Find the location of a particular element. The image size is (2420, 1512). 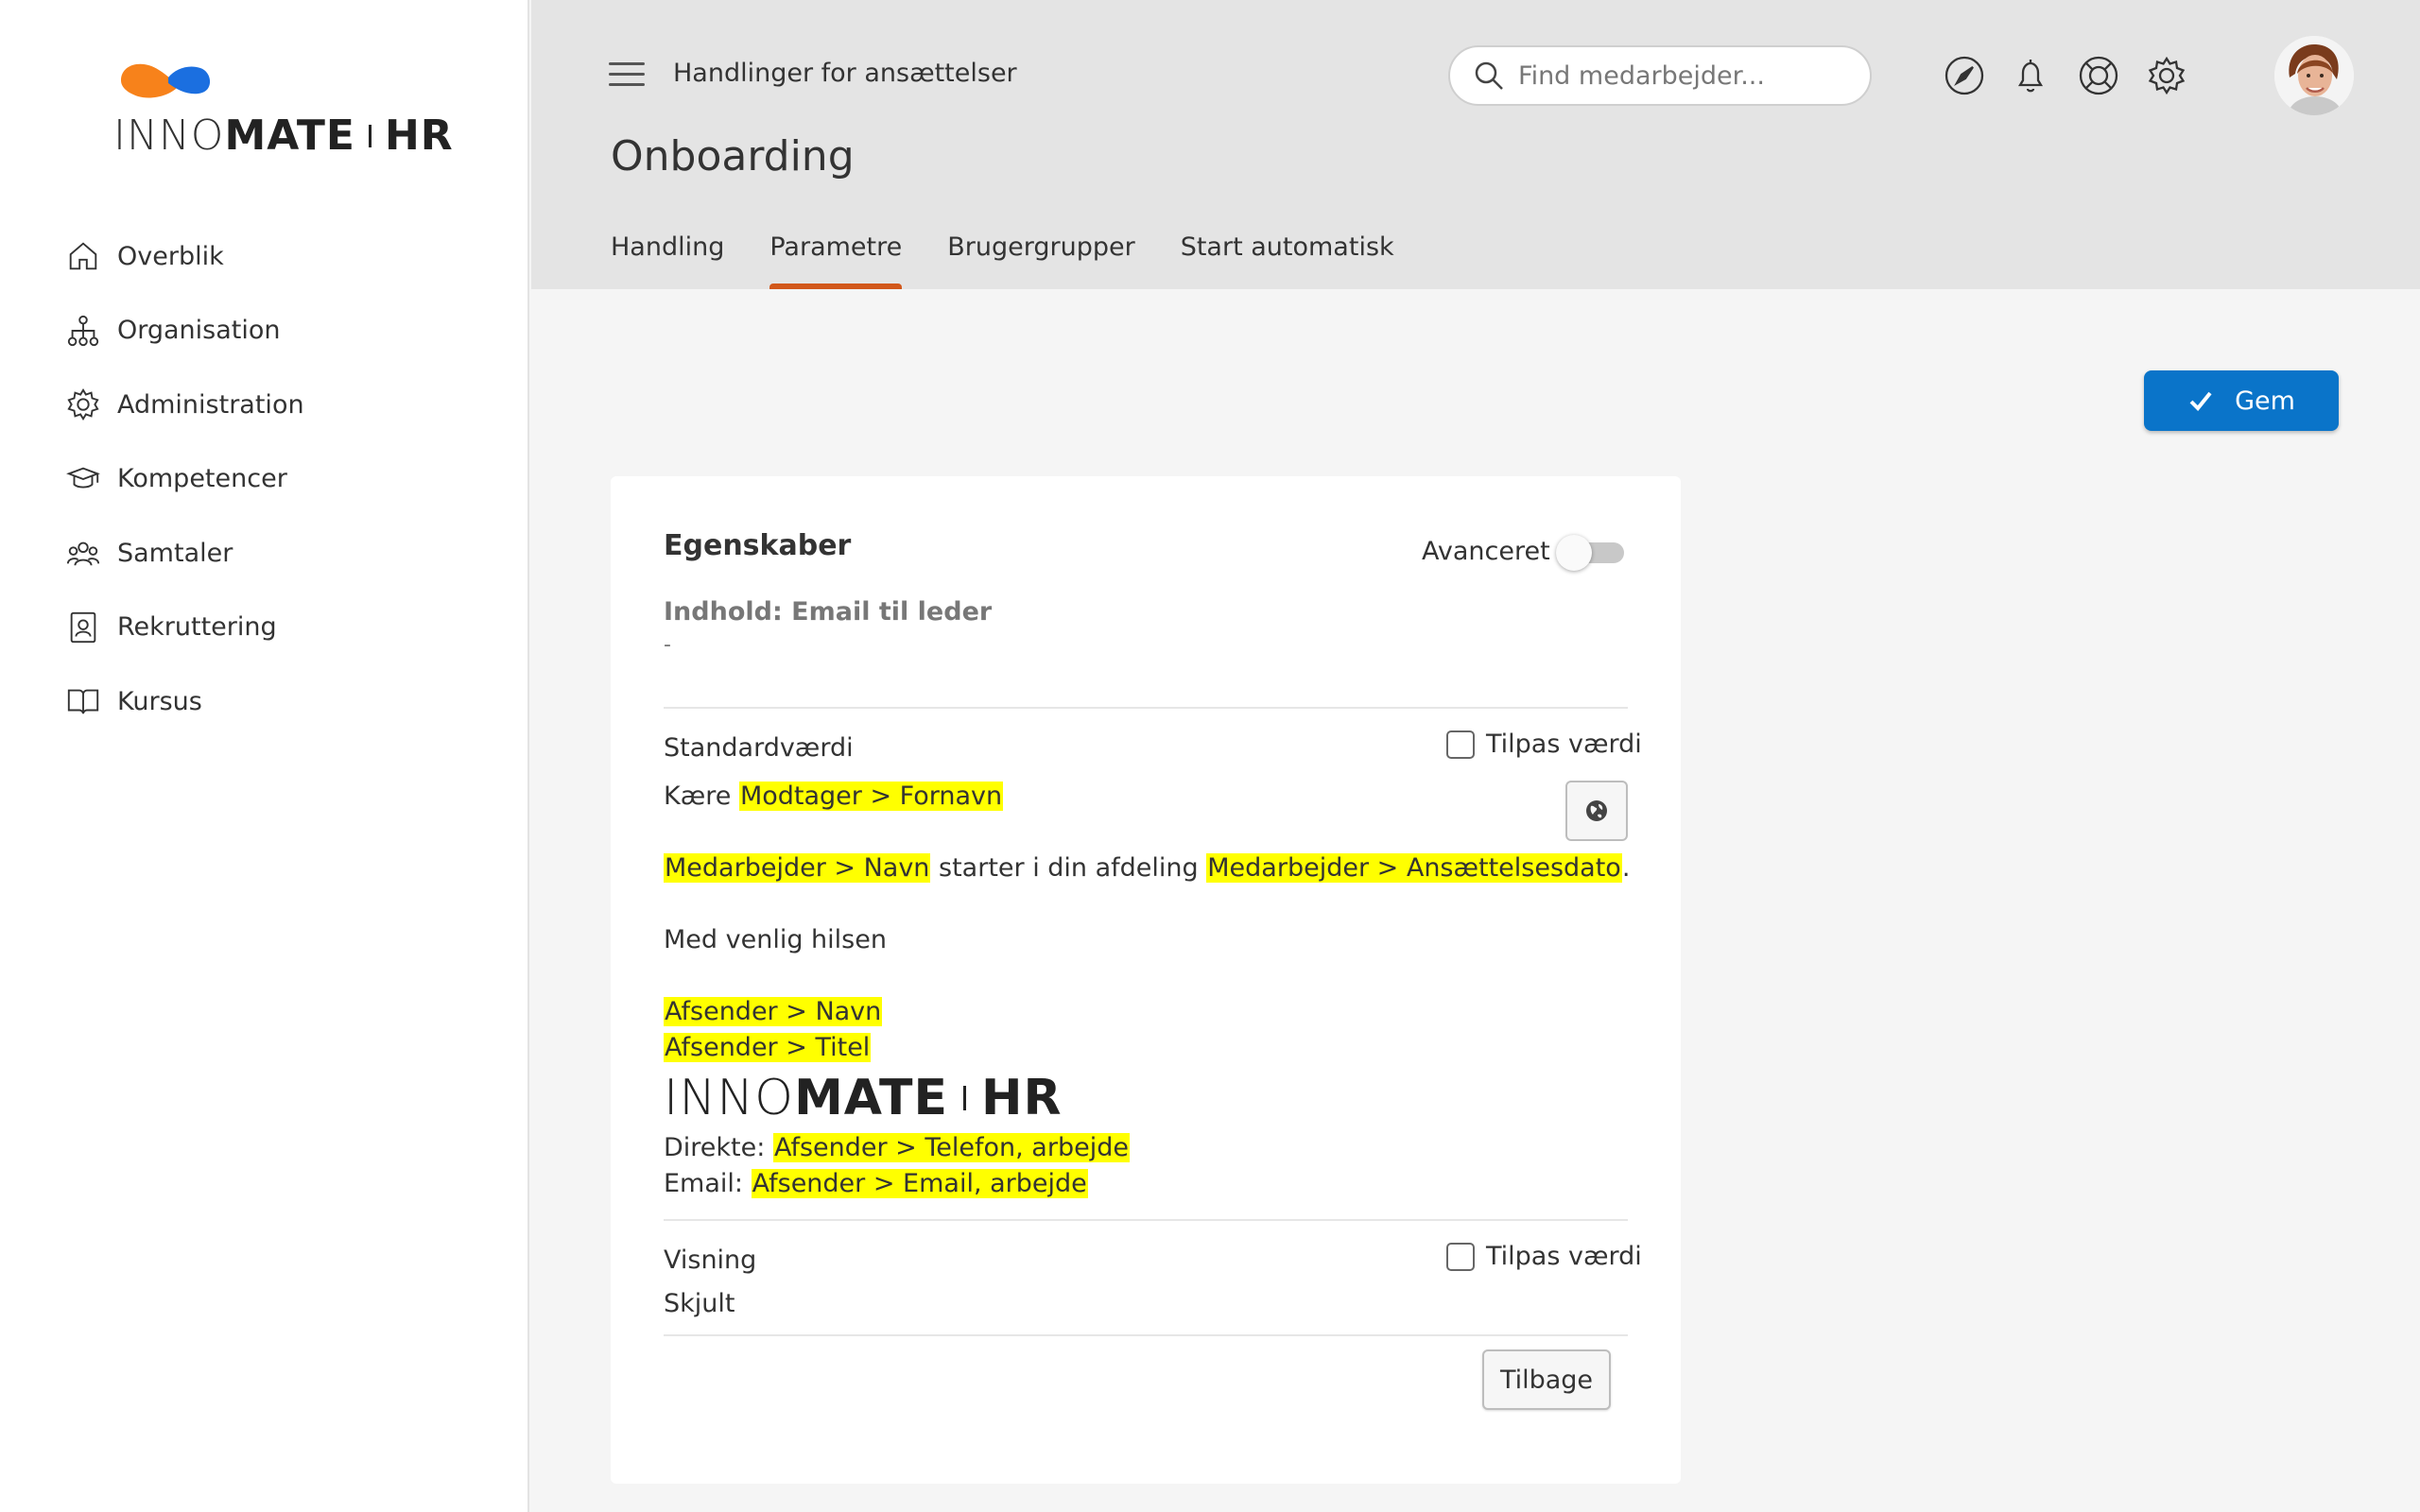

display-label: Visning is located at coordinates (710, 1260).